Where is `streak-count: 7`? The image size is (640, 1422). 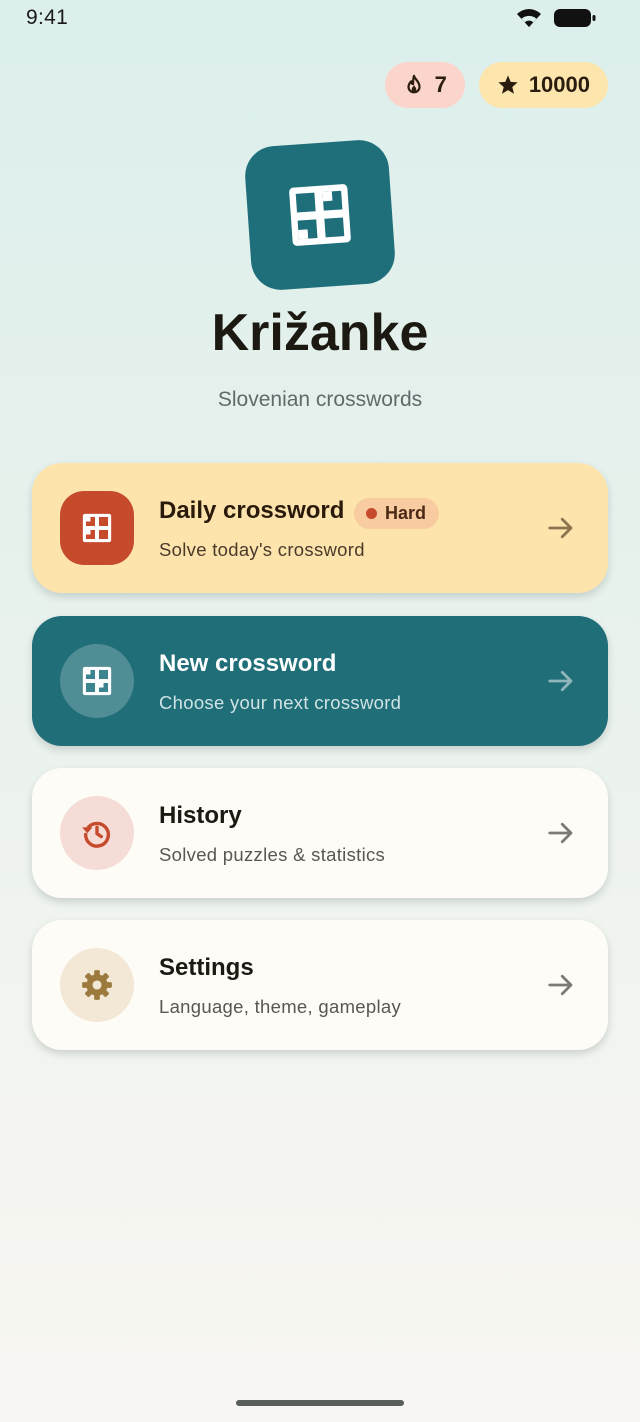 streak-count: 7 is located at coordinates (440, 84).